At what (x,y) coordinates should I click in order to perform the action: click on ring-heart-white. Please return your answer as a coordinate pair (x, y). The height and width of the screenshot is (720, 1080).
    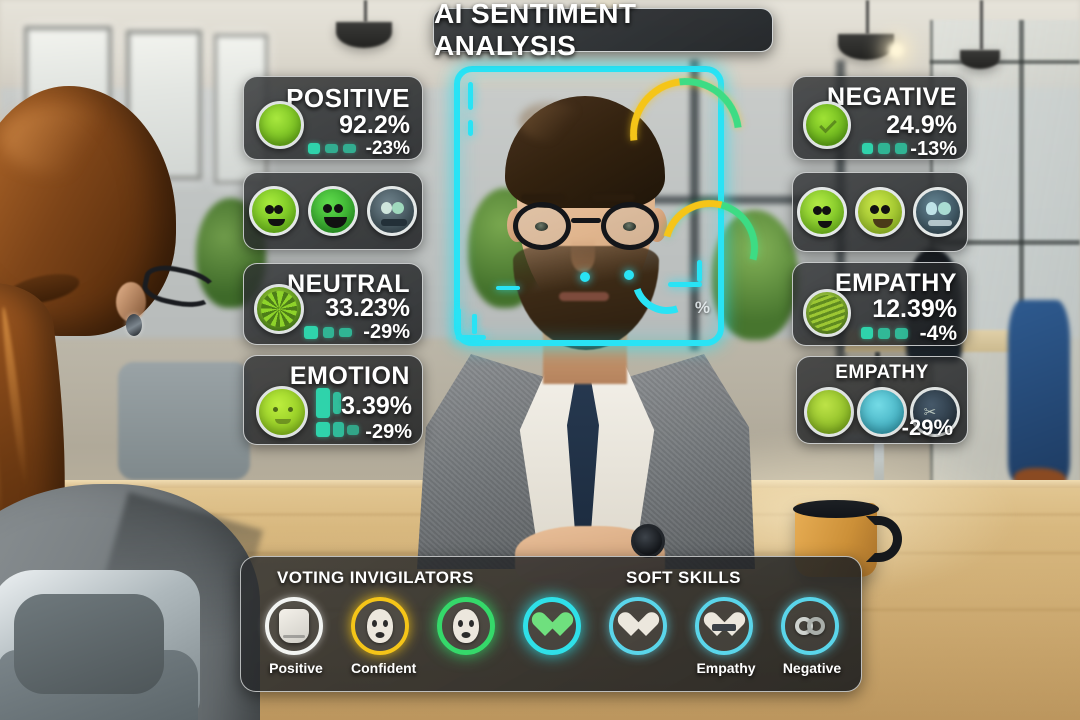
    Looking at the image, I should click on (638, 626).